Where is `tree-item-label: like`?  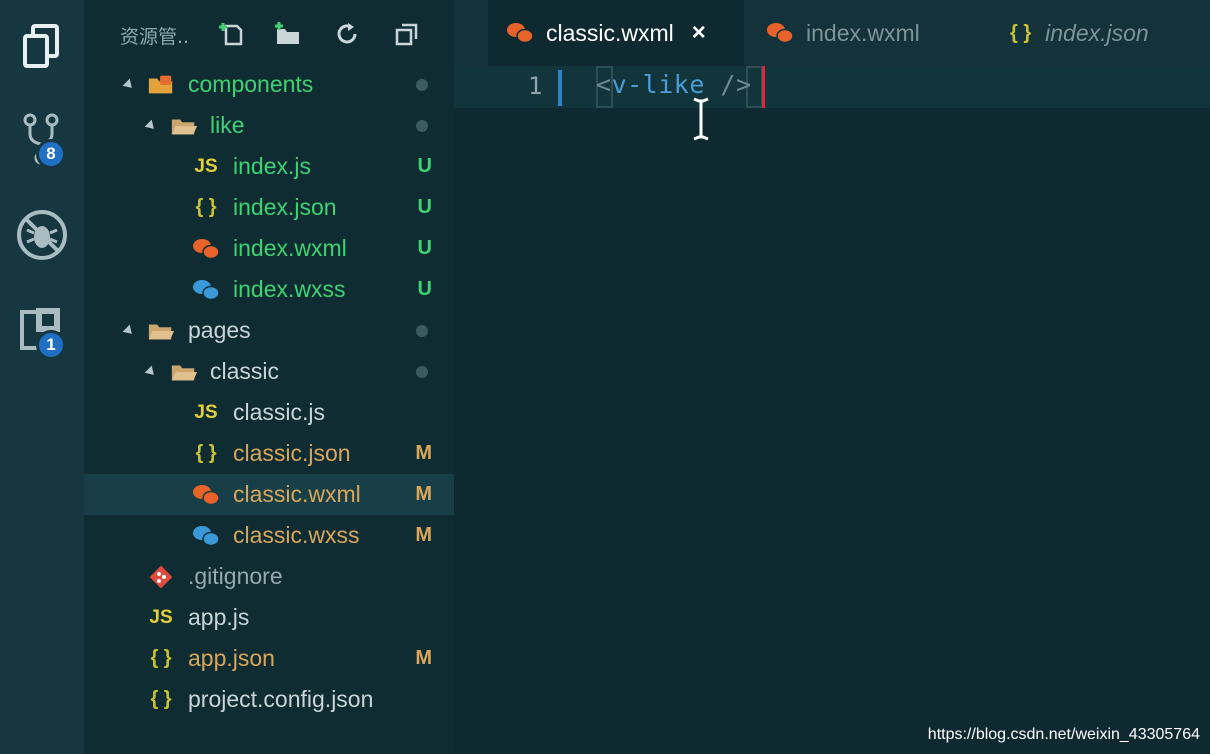
tree-item-label: like is located at coordinates (227, 125).